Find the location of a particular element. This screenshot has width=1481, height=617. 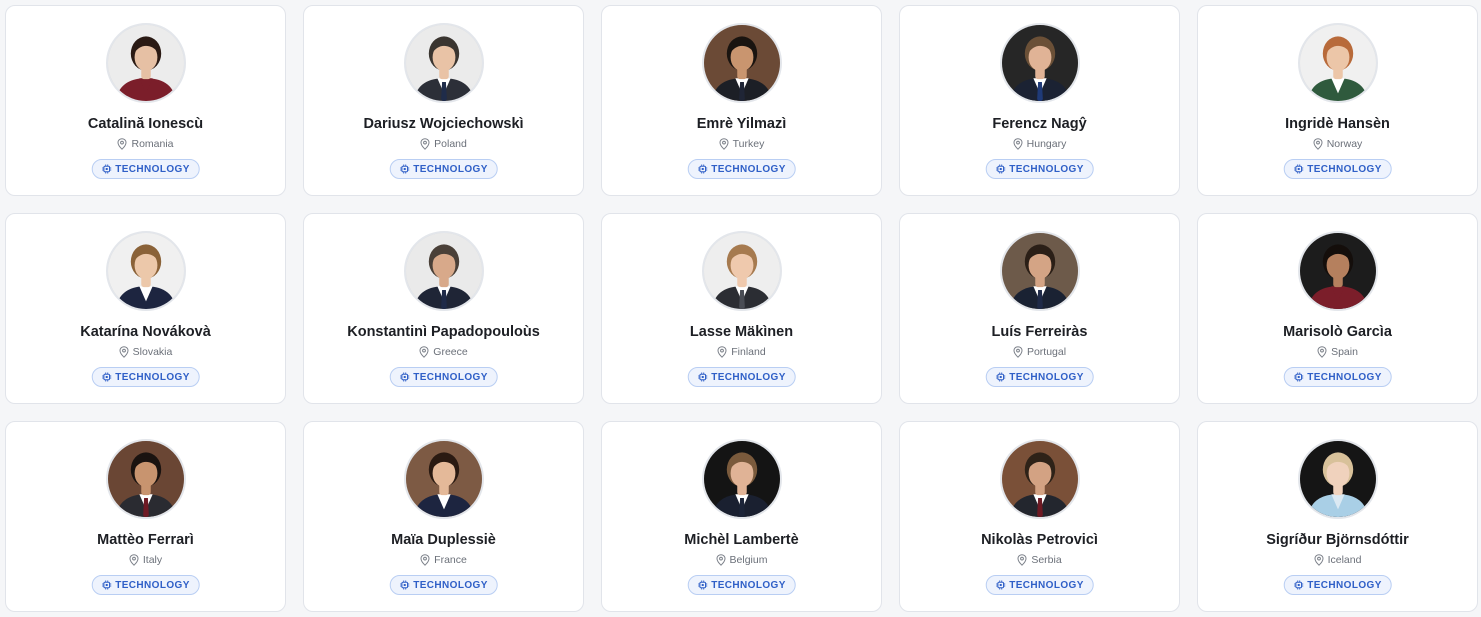

location: Iceland is located at coordinates (1337, 560).